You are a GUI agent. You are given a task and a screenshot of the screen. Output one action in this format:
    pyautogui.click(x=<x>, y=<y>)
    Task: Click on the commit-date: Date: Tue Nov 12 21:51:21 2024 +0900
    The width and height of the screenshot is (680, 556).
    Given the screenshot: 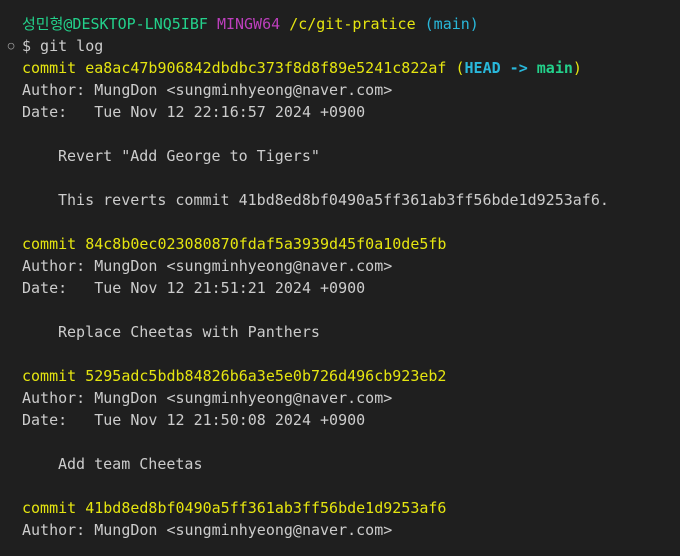 What is the action you would take?
    pyautogui.click(x=194, y=288)
    